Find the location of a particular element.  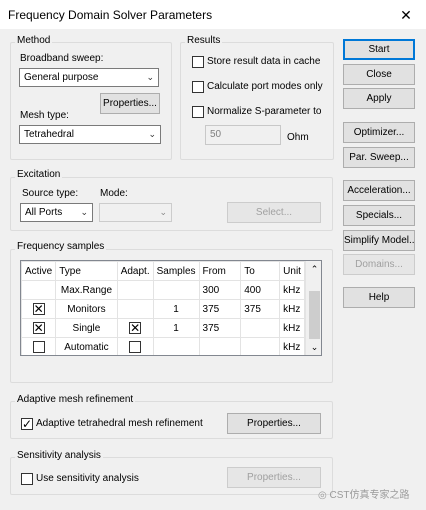

watermark-text: CST仿真专家之路 is located at coordinates (369, 495).